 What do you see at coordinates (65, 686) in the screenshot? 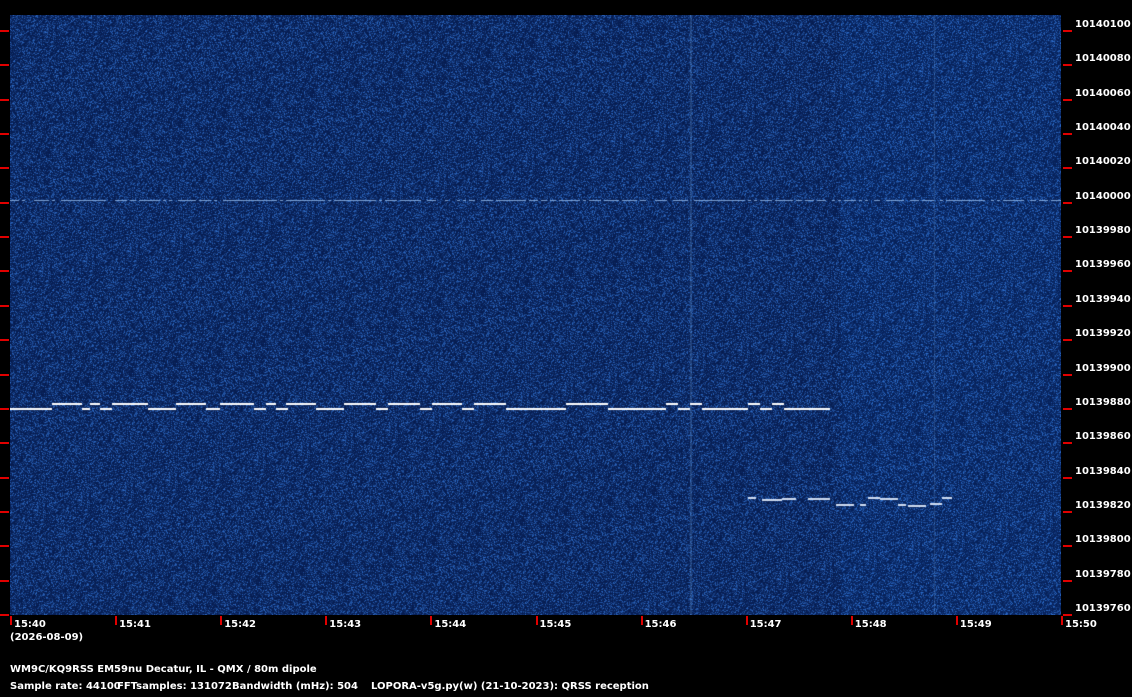
I see `sample-rate-info: Sample rate: 44100` at bounding box center [65, 686].